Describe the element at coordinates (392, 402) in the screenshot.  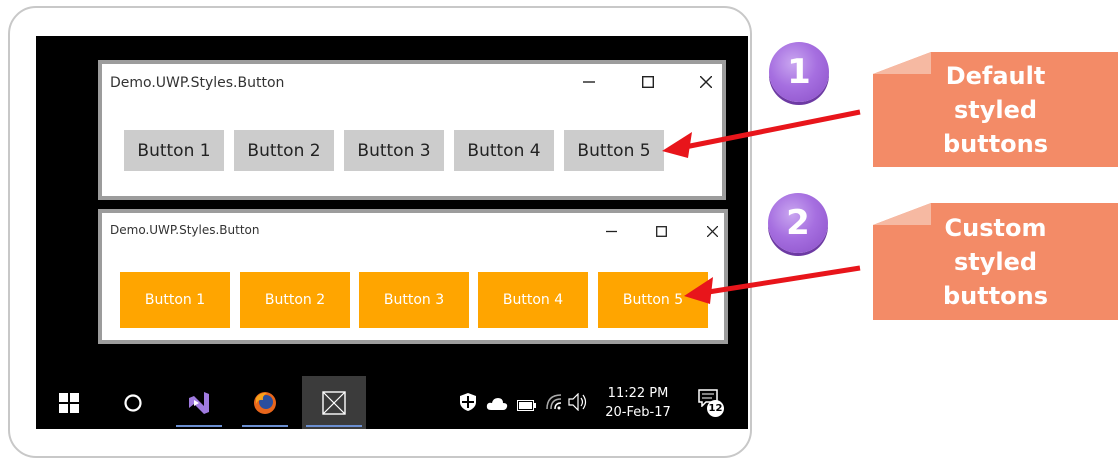
I see `taskbar: 11:22 PM 20-Feb-17 12` at that location.